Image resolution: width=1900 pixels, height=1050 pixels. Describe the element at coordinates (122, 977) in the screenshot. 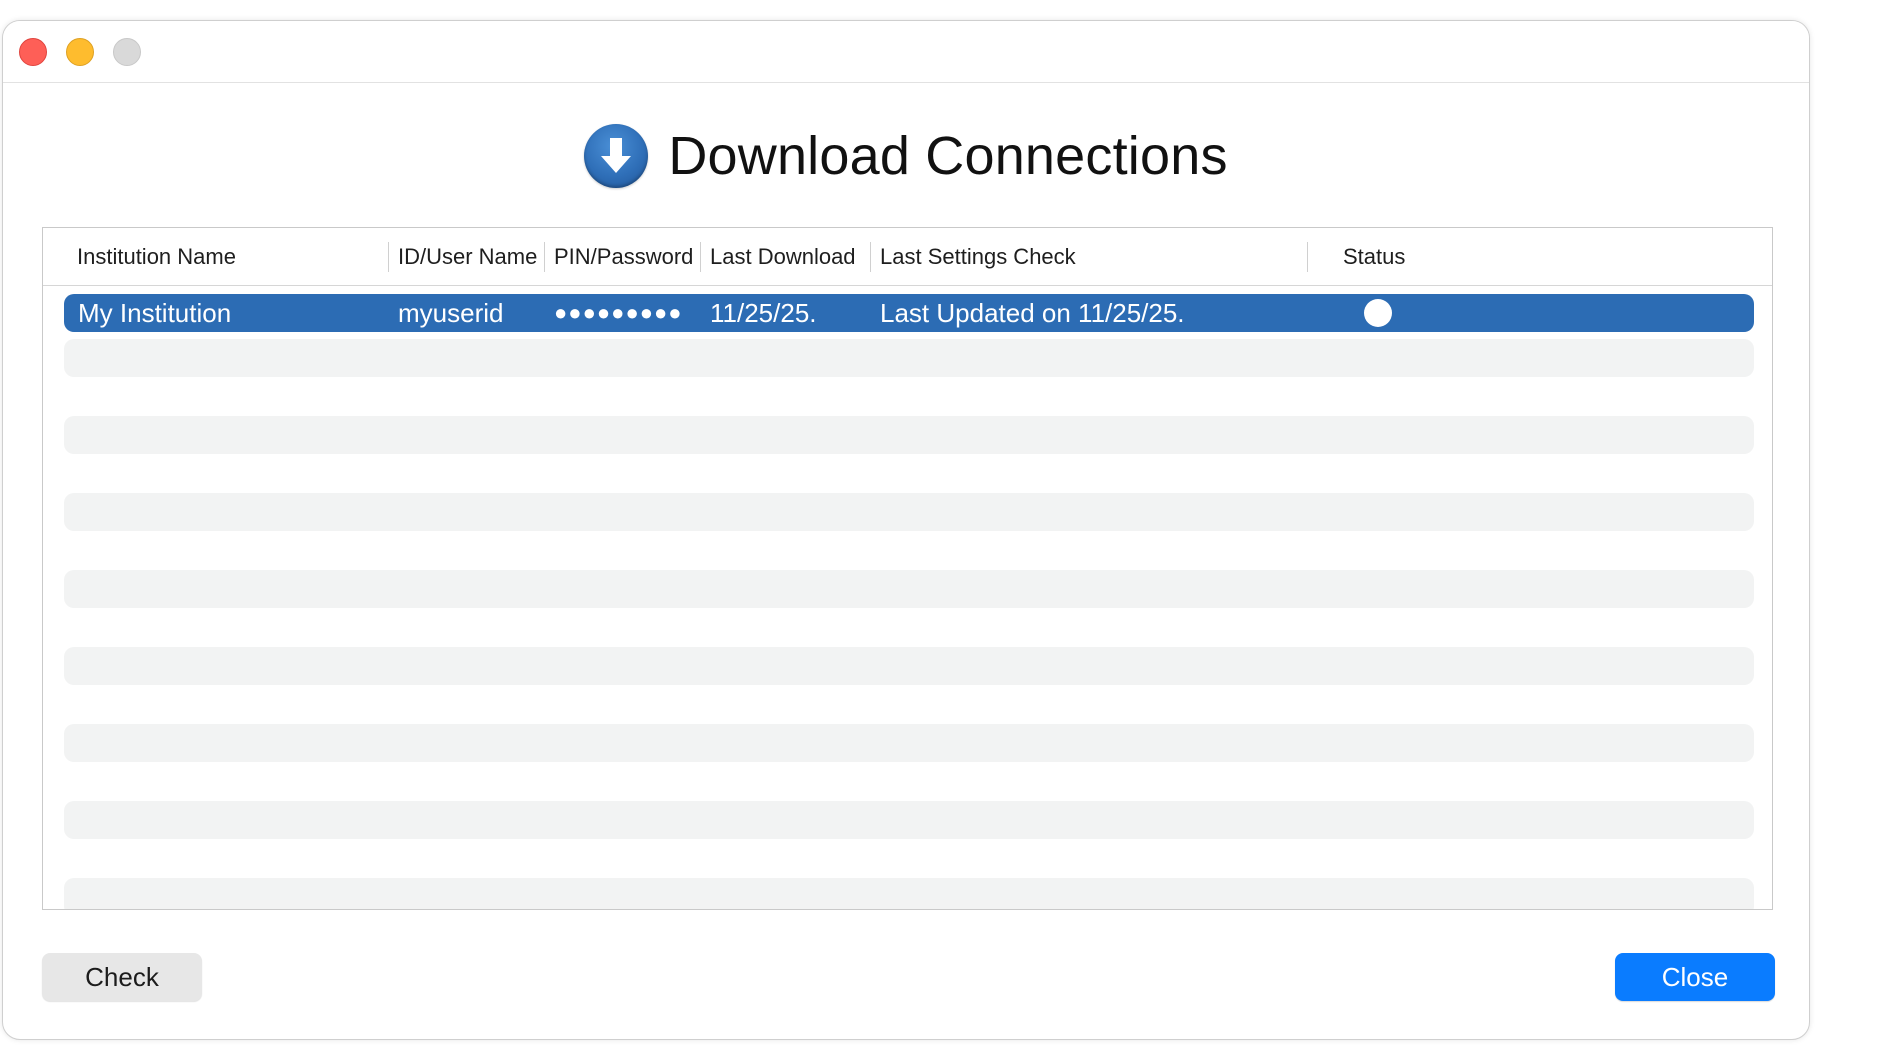

I see `check-button: Check` at that location.